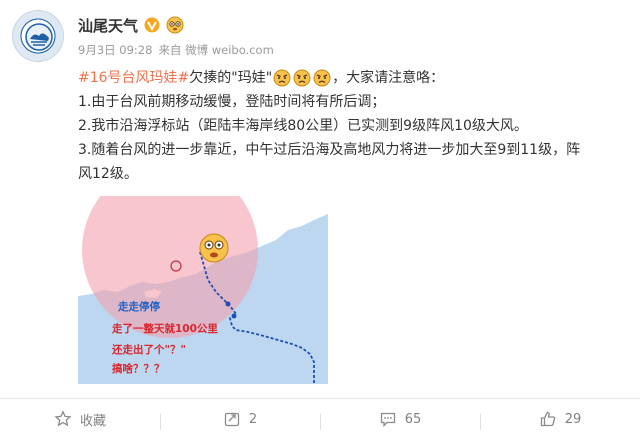  What do you see at coordinates (115, 50) in the screenshot?
I see `post-date: 9月3日 09:28` at bounding box center [115, 50].